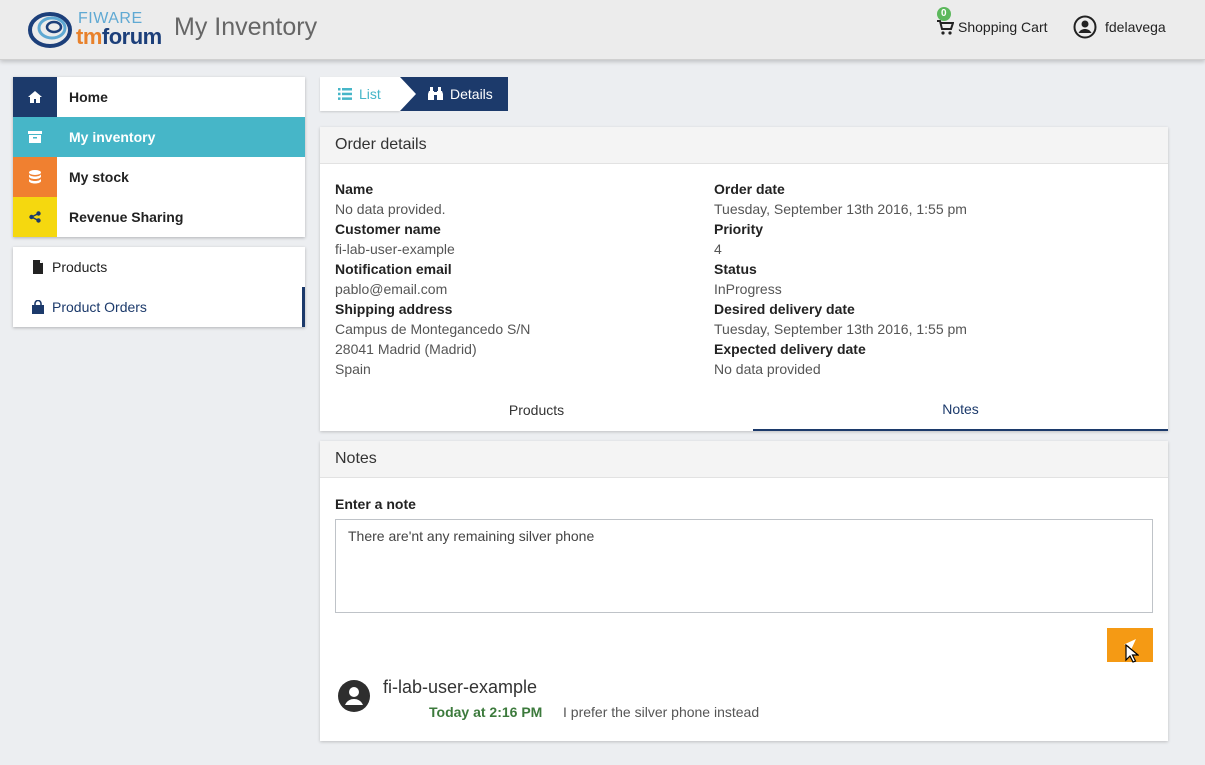 Image resolution: width=1205 pixels, height=765 pixels. What do you see at coordinates (35, 217) in the screenshot?
I see `share-icon` at bounding box center [35, 217].